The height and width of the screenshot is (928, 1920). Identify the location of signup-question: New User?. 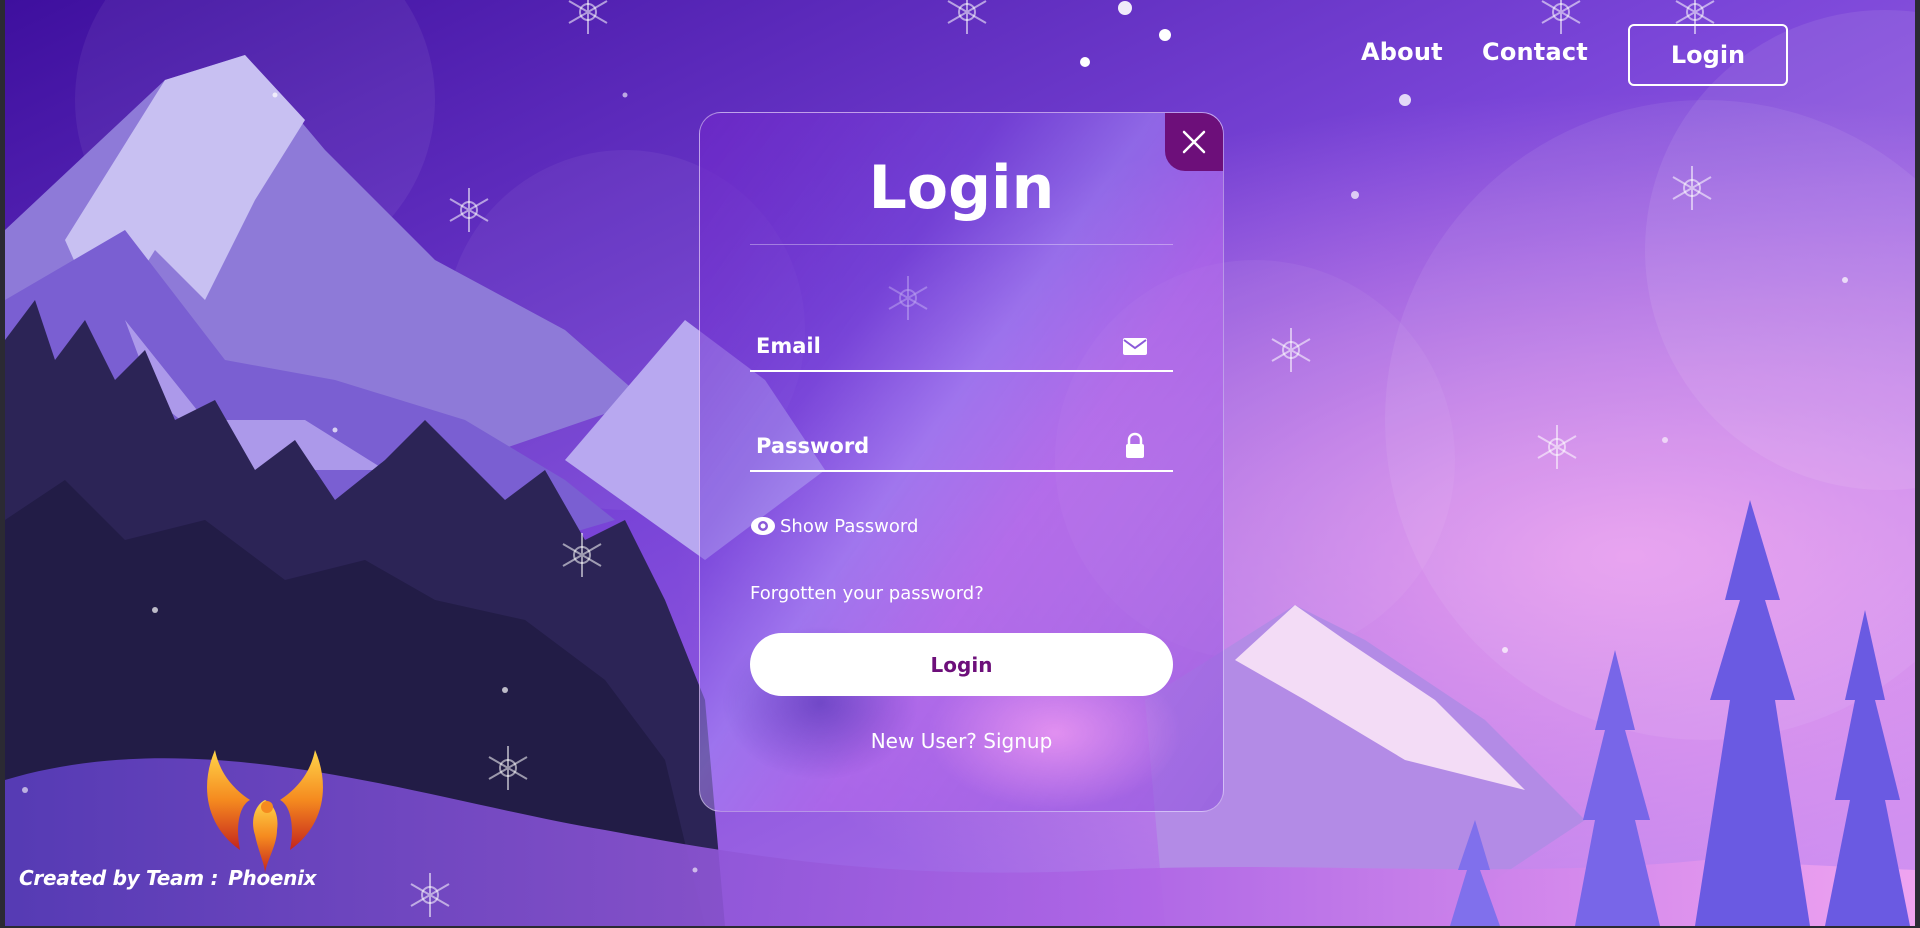
(923, 741).